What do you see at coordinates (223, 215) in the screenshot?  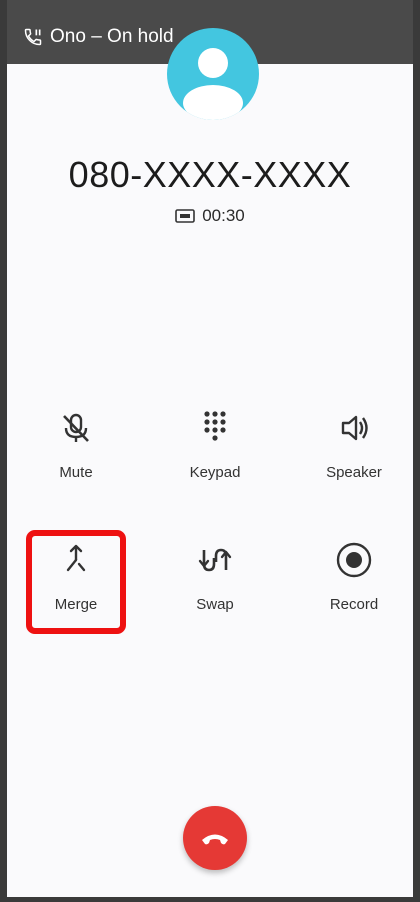 I see `call-duration: 00:30` at bounding box center [223, 215].